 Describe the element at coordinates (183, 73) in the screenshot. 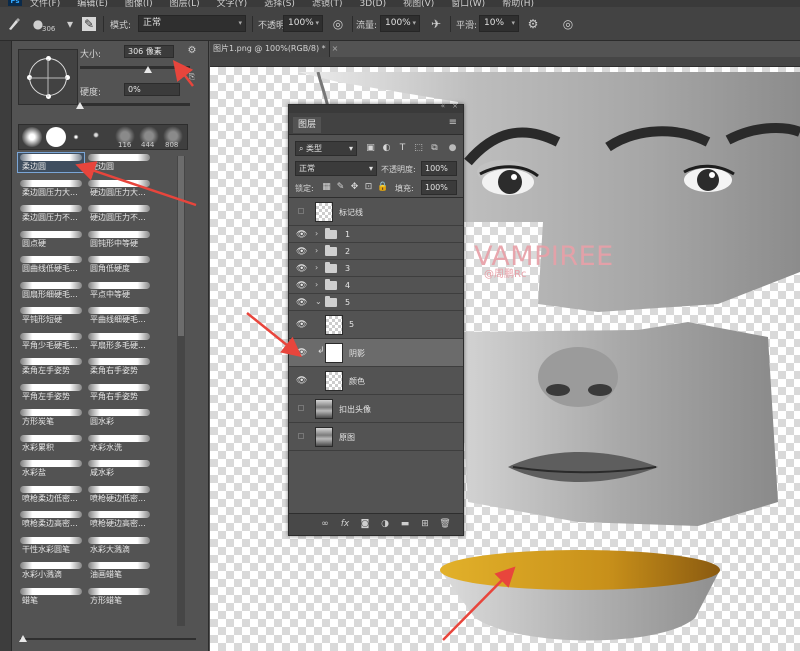

I see `arrow-to-size-field` at that location.